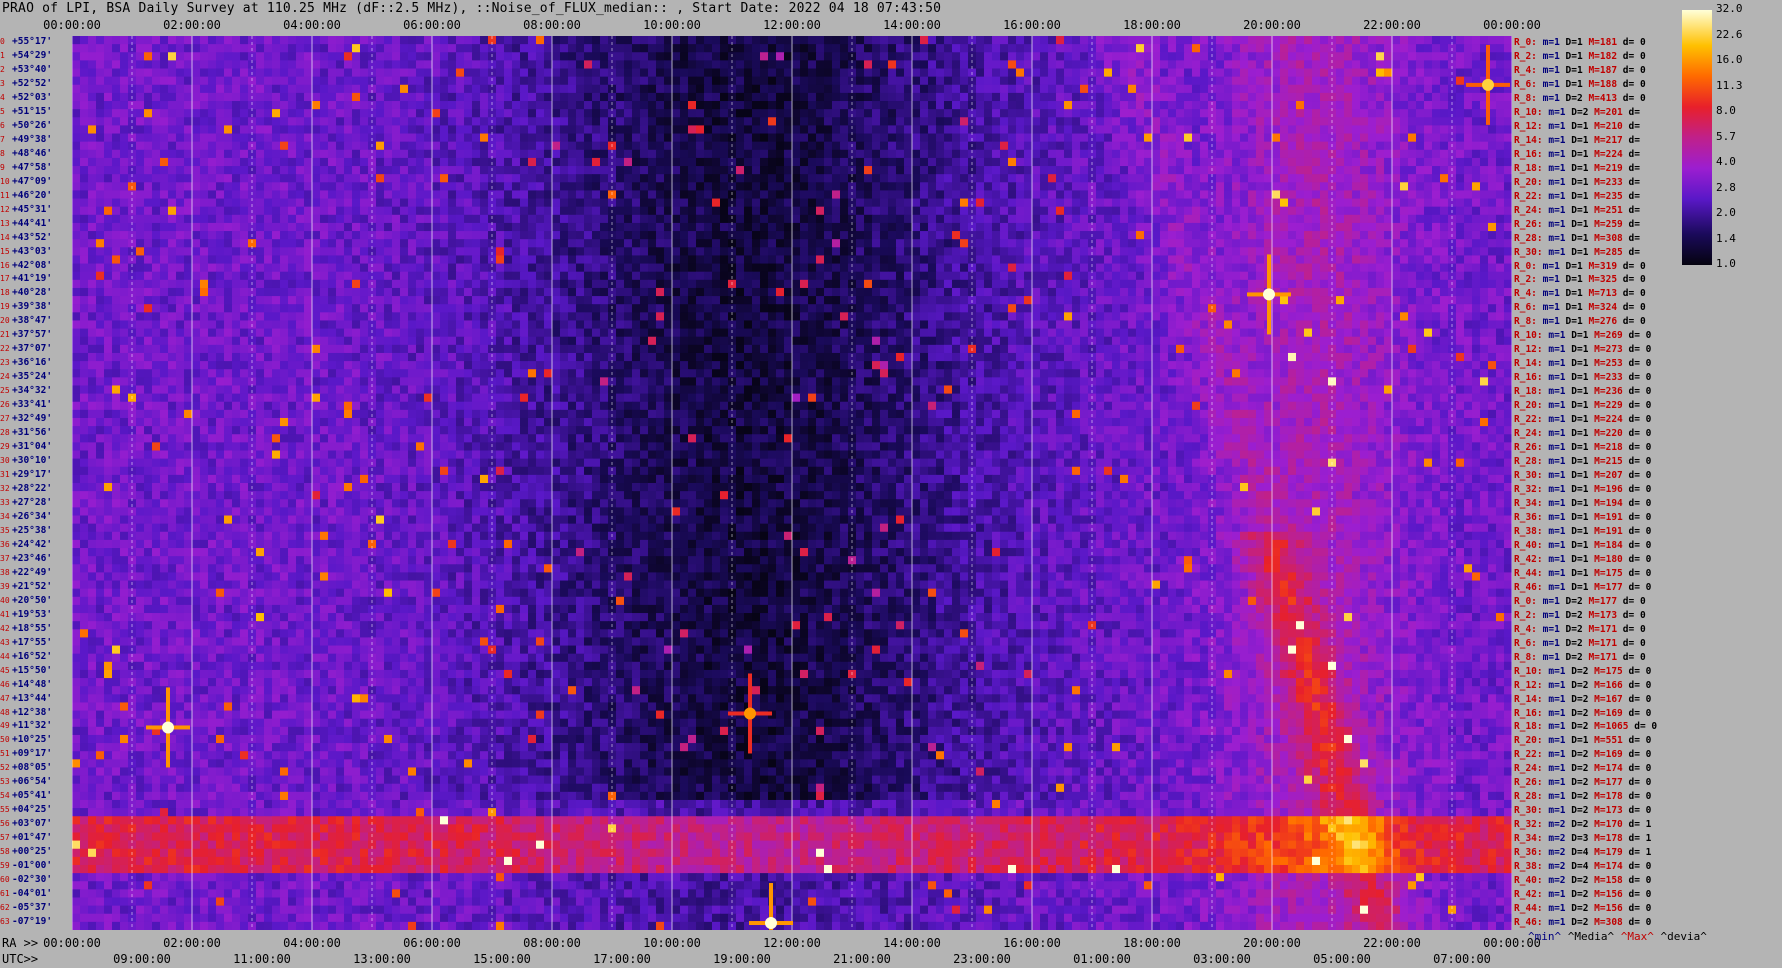 The width and height of the screenshot is (1782, 968). What do you see at coordinates (36, 140) in the screenshot?
I see `declination-label: 7 +49°38'` at bounding box center [36, 140].